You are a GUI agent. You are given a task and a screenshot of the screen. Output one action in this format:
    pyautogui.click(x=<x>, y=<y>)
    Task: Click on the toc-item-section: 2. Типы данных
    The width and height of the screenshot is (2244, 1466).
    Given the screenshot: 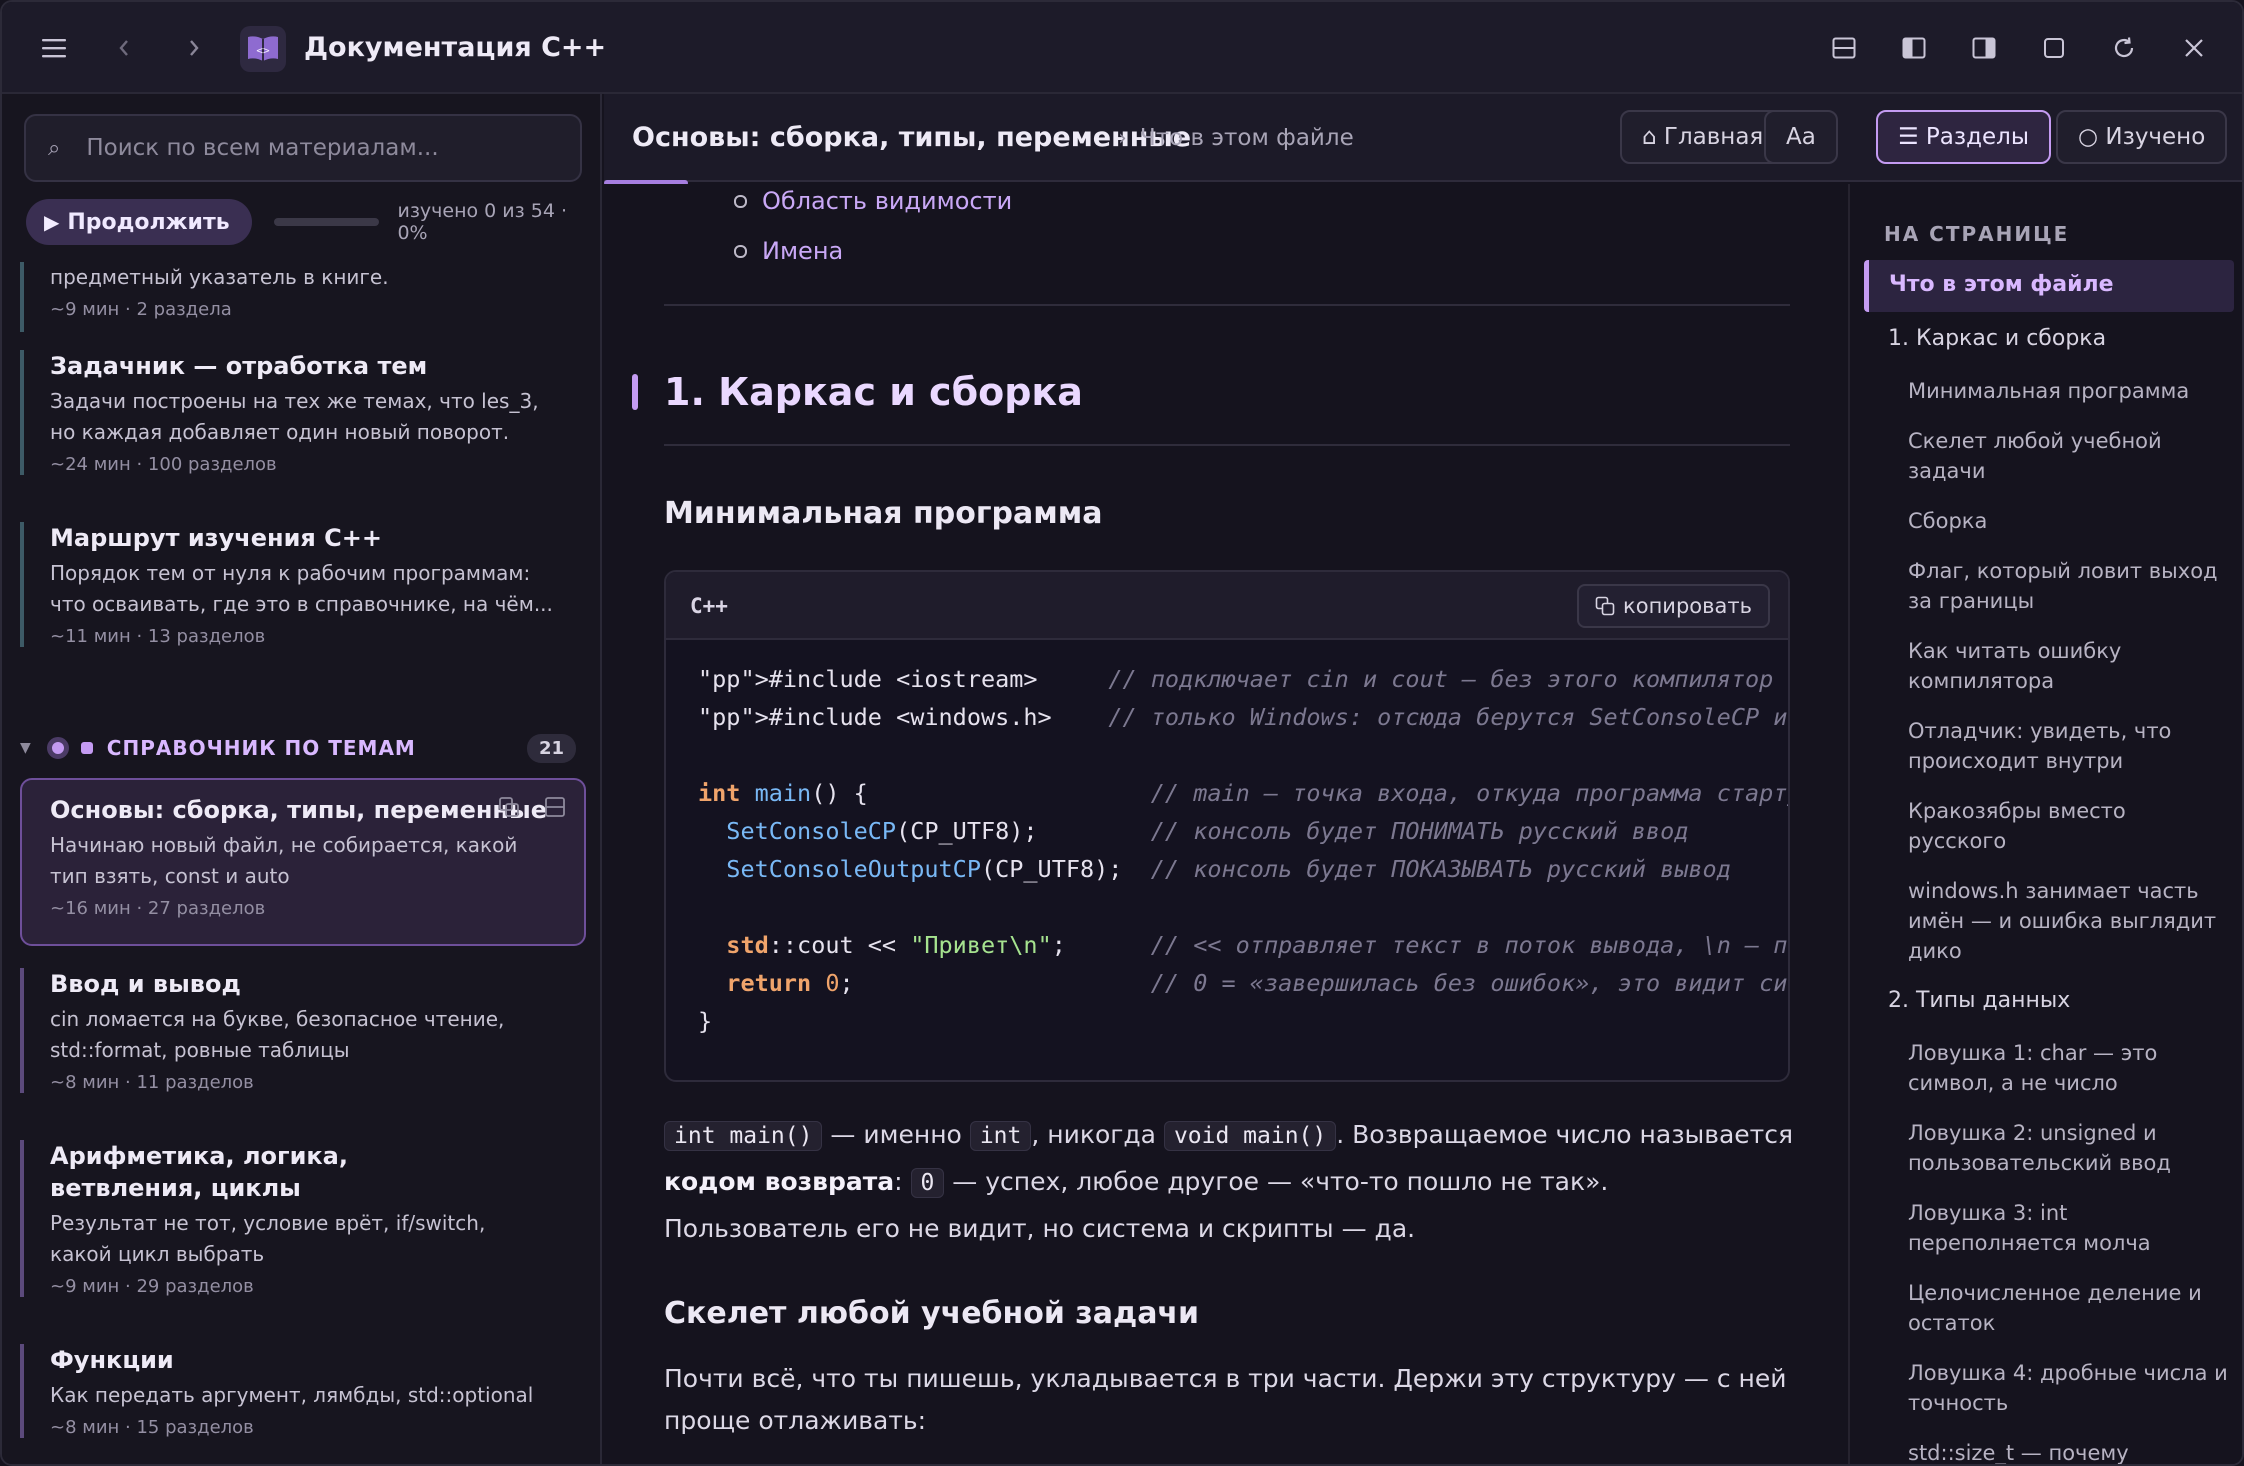 What is the action you would take?
    pyautogui.click(x=2048, y=1001)
    